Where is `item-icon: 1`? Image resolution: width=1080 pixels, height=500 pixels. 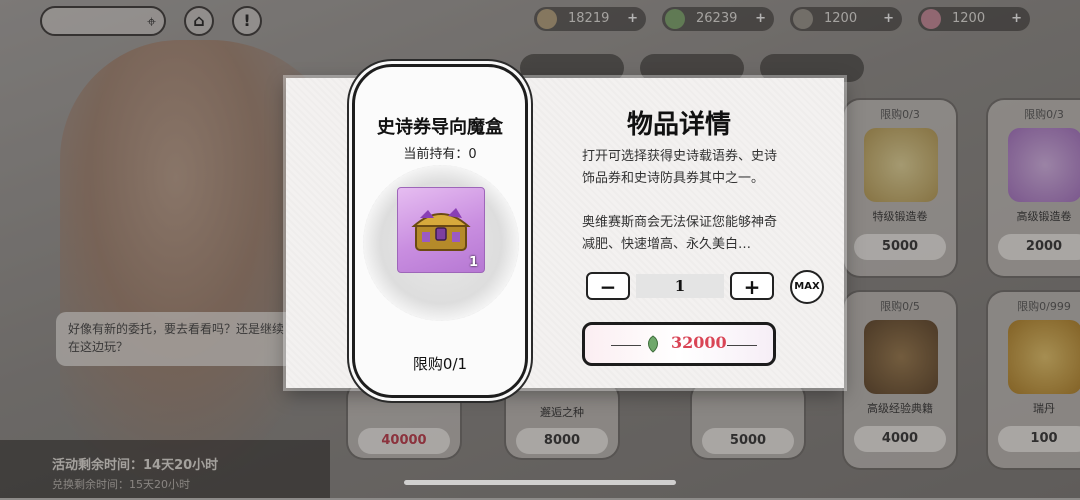 item-icon: 1 is located at coordinates (441, 230).